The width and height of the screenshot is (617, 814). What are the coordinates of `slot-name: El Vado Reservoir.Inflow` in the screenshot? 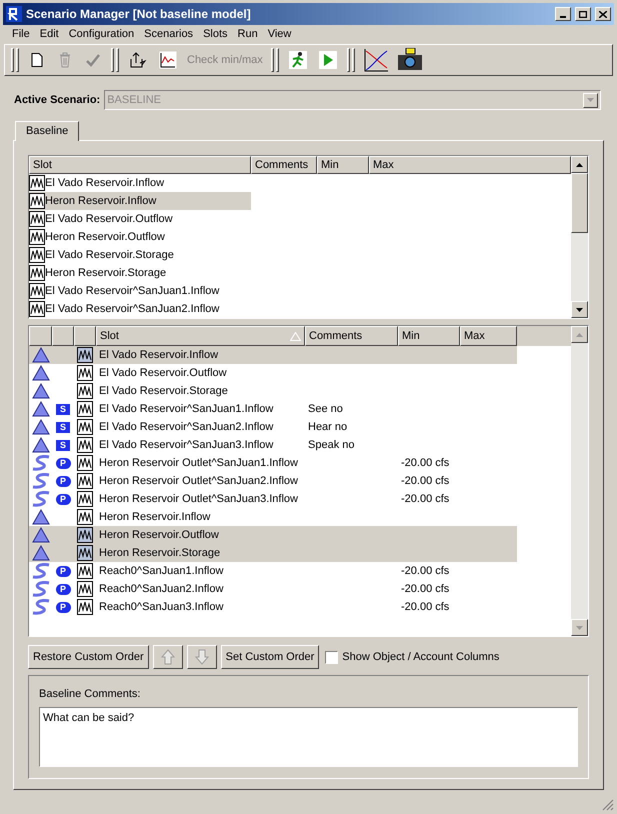 It's located at (104, 183).